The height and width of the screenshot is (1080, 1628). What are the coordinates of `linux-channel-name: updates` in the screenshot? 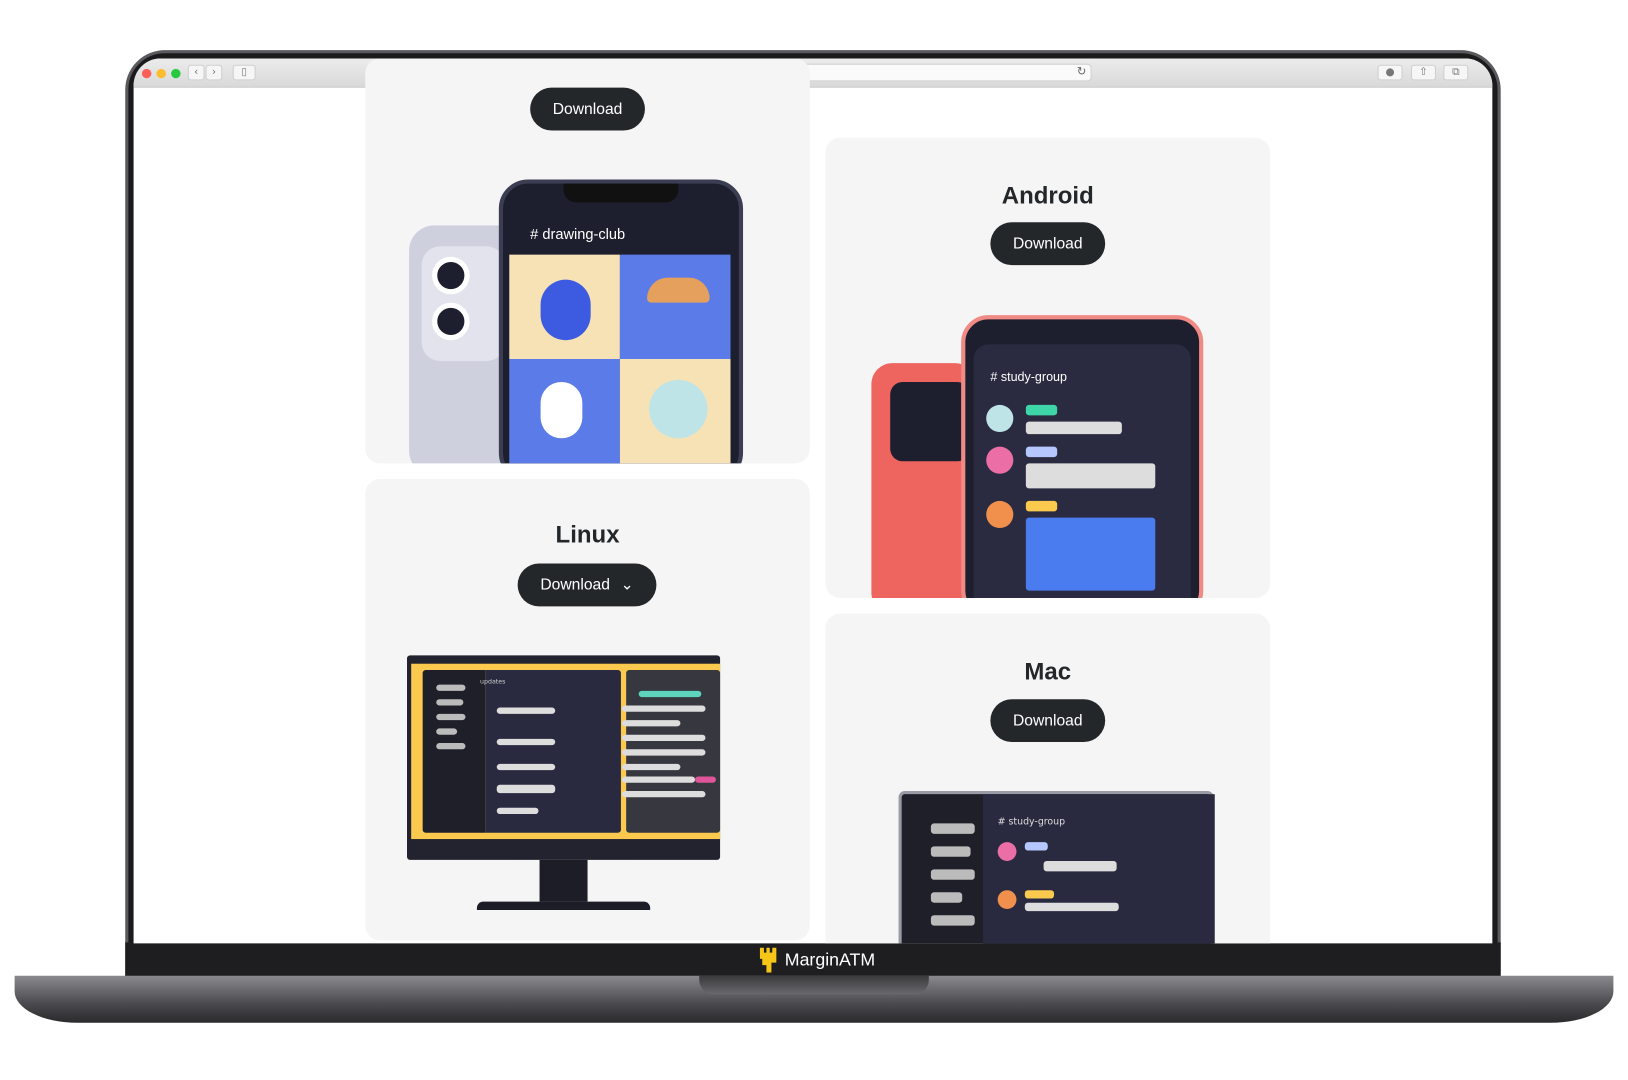 It's located at (493, 682).